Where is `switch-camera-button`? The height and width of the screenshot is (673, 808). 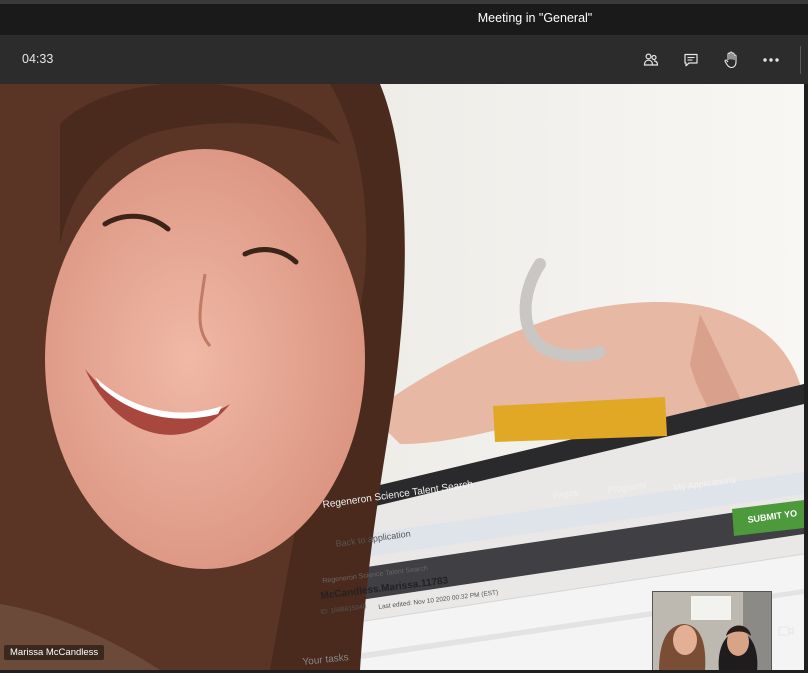
switch-camera-button is located at coordinates (786, 631).